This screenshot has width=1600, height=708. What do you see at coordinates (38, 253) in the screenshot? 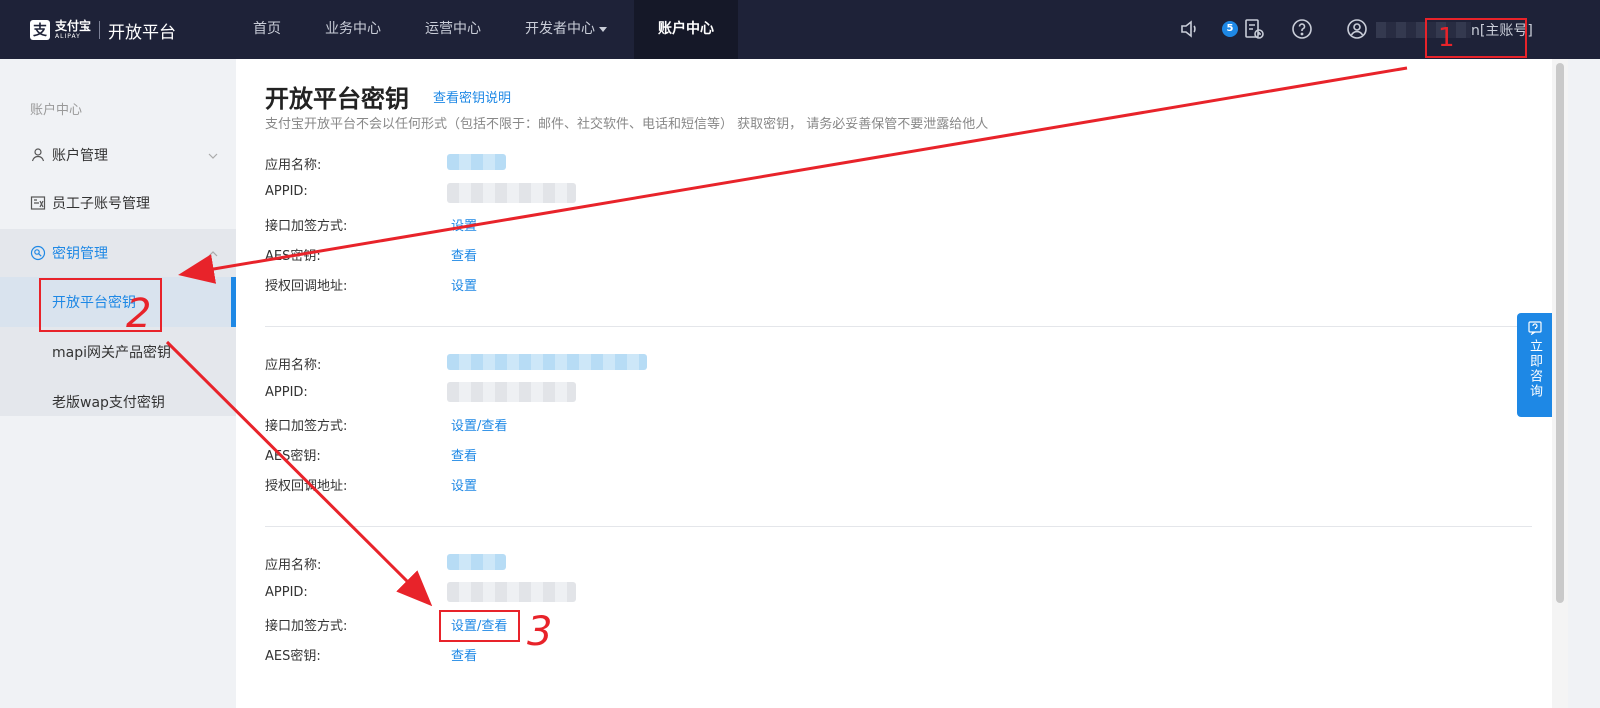
I see `key-manage-icon` at bounding box center [38, 253].